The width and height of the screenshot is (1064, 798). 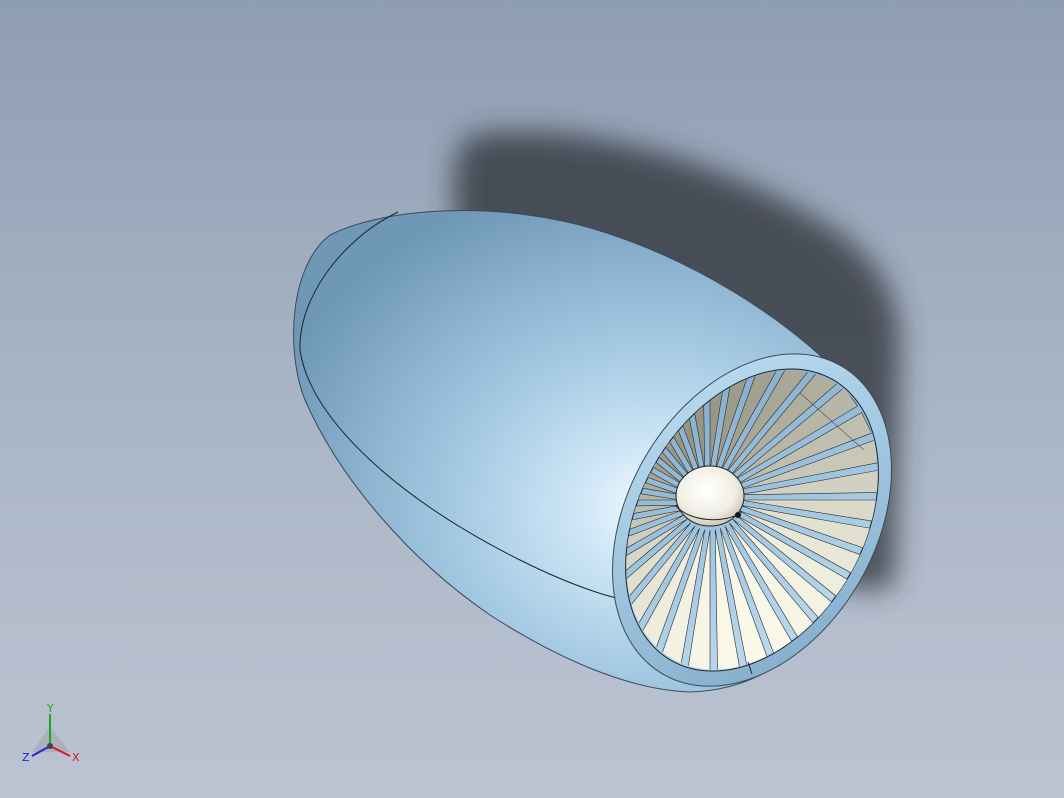 I want to click on z-axis-label: Z, so click(x=26, y=757).